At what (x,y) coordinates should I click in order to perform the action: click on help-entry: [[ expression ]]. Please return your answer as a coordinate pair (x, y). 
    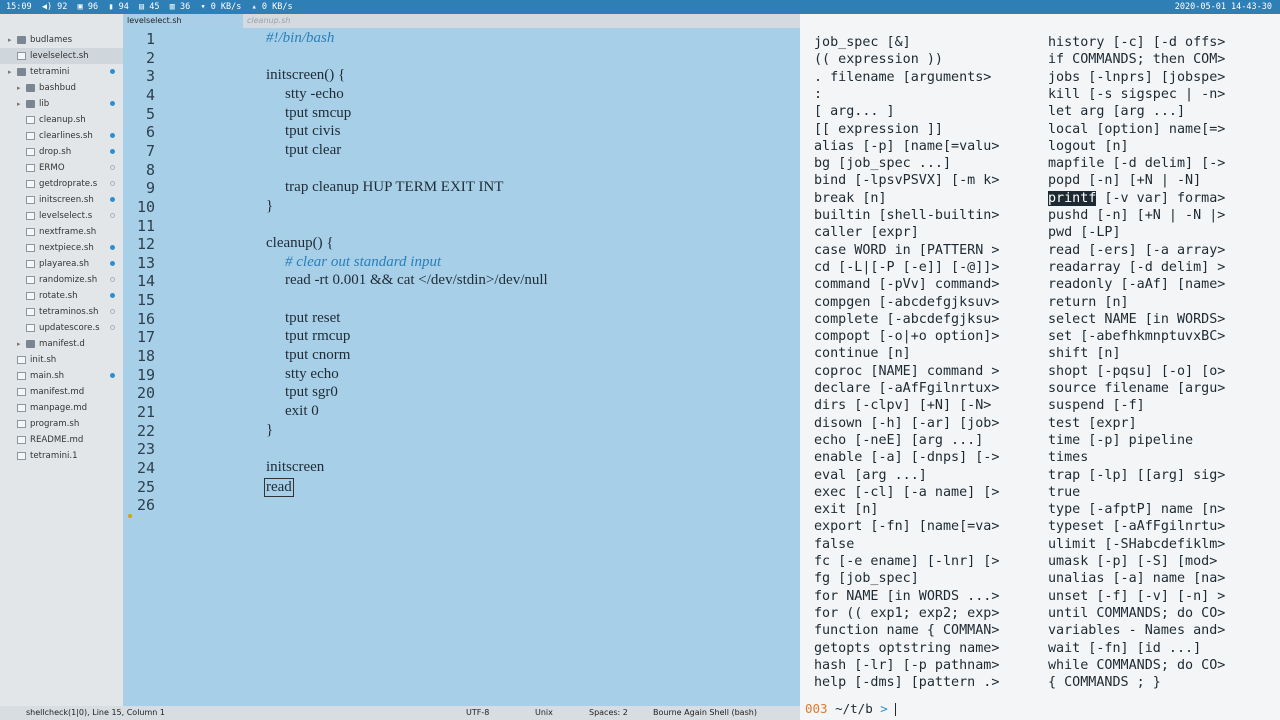
    Looking at the image, I should click on (878, 129).